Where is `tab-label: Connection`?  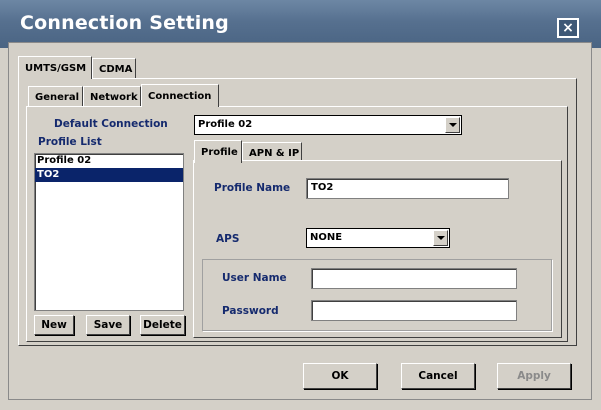 tab-label: Connection is located at coordinates (180, 96).